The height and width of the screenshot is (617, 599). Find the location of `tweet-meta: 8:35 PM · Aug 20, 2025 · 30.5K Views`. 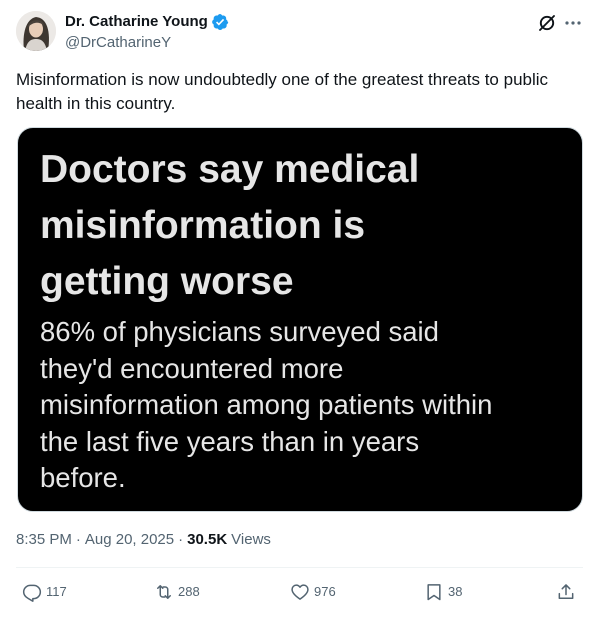

tweet-meta: 8:35 PM · Aug 20, 2025 · 30.5K Views is located at coordinates (143, 540).